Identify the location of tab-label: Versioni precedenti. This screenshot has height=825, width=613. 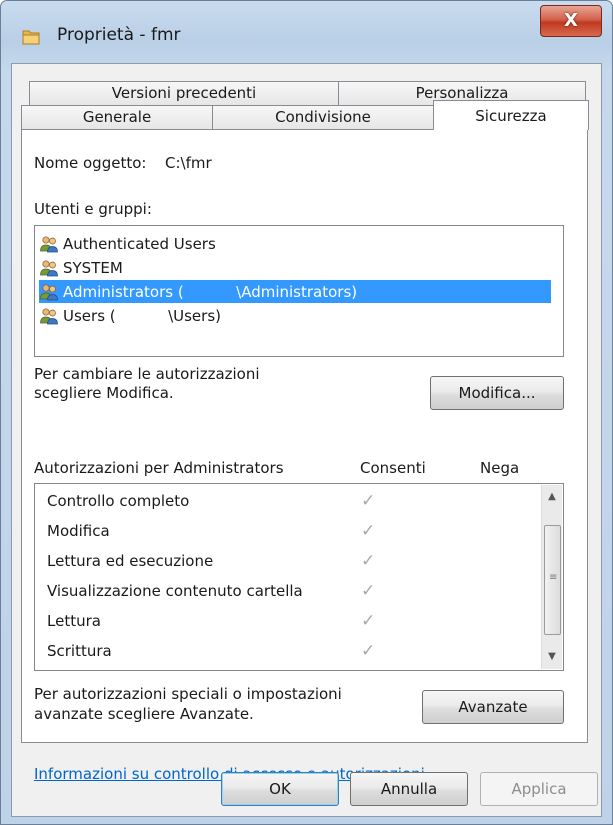
(184, 93).